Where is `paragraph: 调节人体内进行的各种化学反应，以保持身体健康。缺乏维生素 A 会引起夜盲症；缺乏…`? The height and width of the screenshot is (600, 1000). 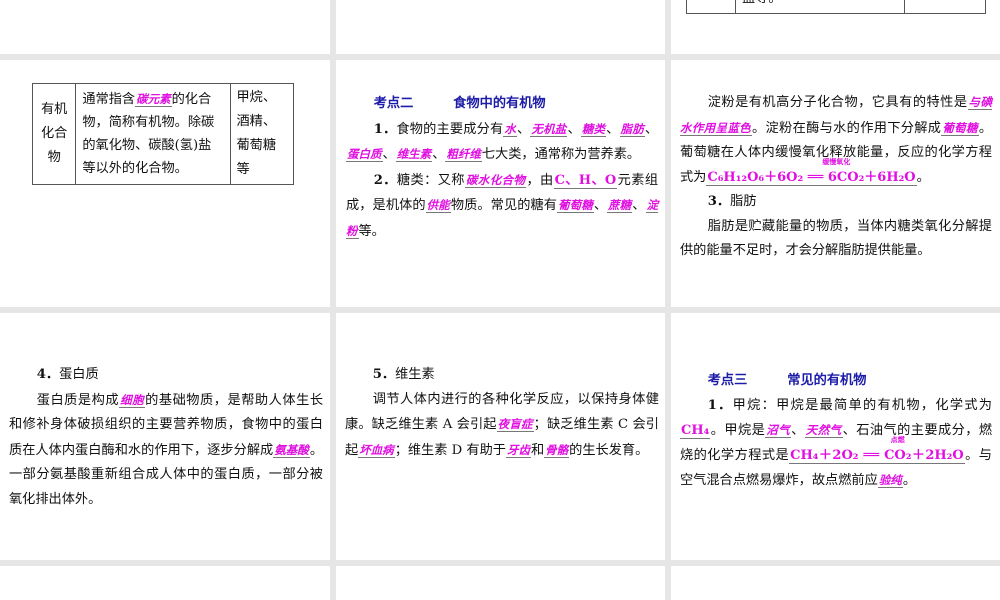 paragraph: 调节人体内进行的各种化学反应，以保持身体健康。缺乏维生素 A 会引起夜盲症；缺乏… is located at coordinates (502, 426).